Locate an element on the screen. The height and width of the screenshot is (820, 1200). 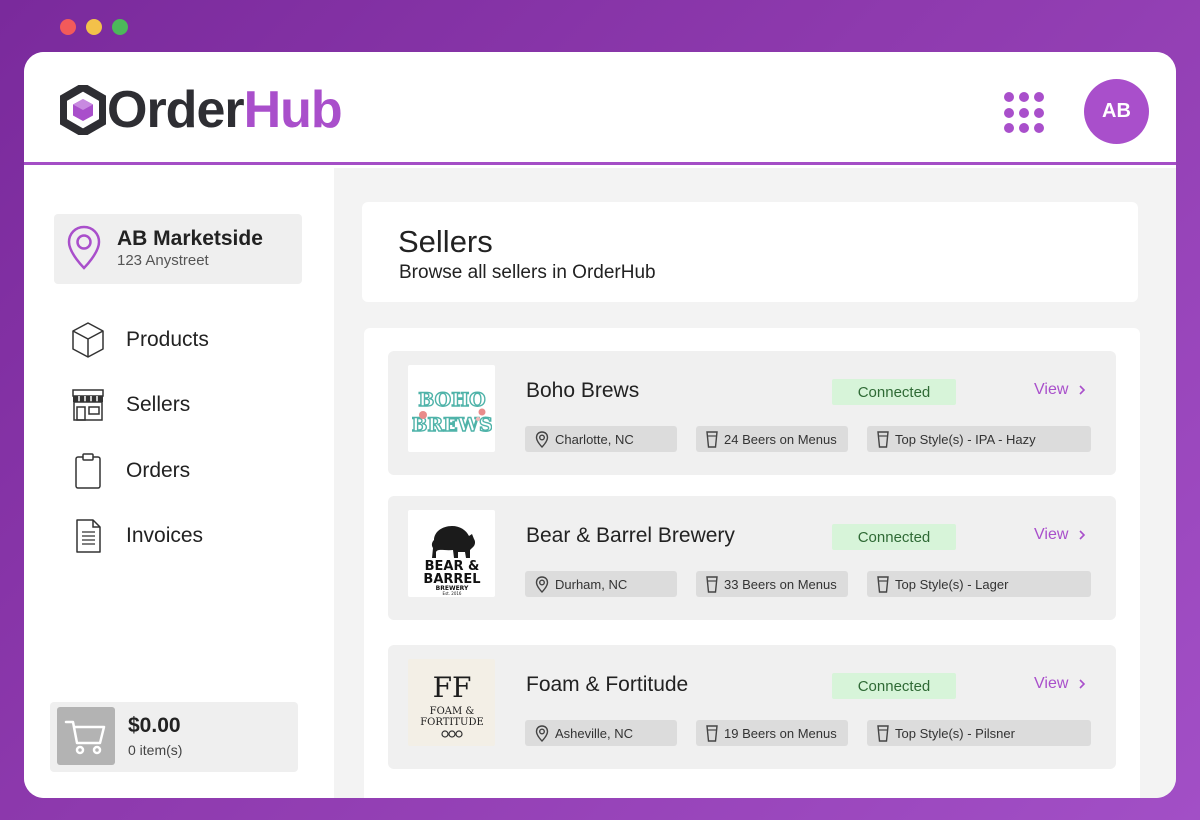
seller-beers-chip: 19 Beers on Menus is located at coordinates (772, 733).